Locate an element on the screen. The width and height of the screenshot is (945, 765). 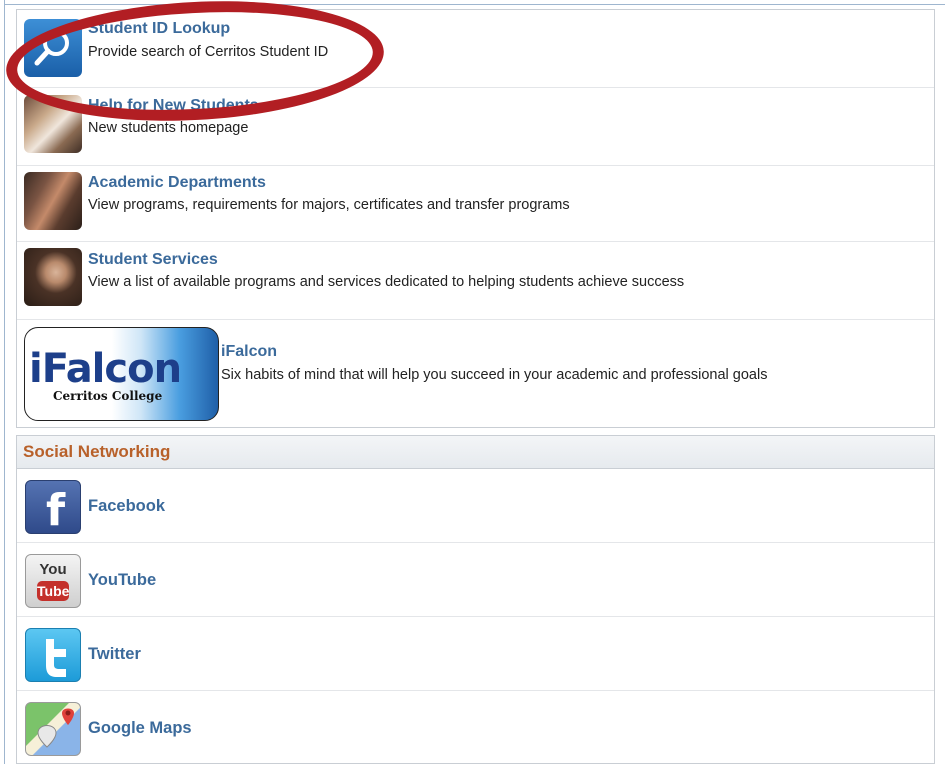
link-desc-student-id-lookup: Provide search of Cerritos Student ID is located at coordinates (208, 52).